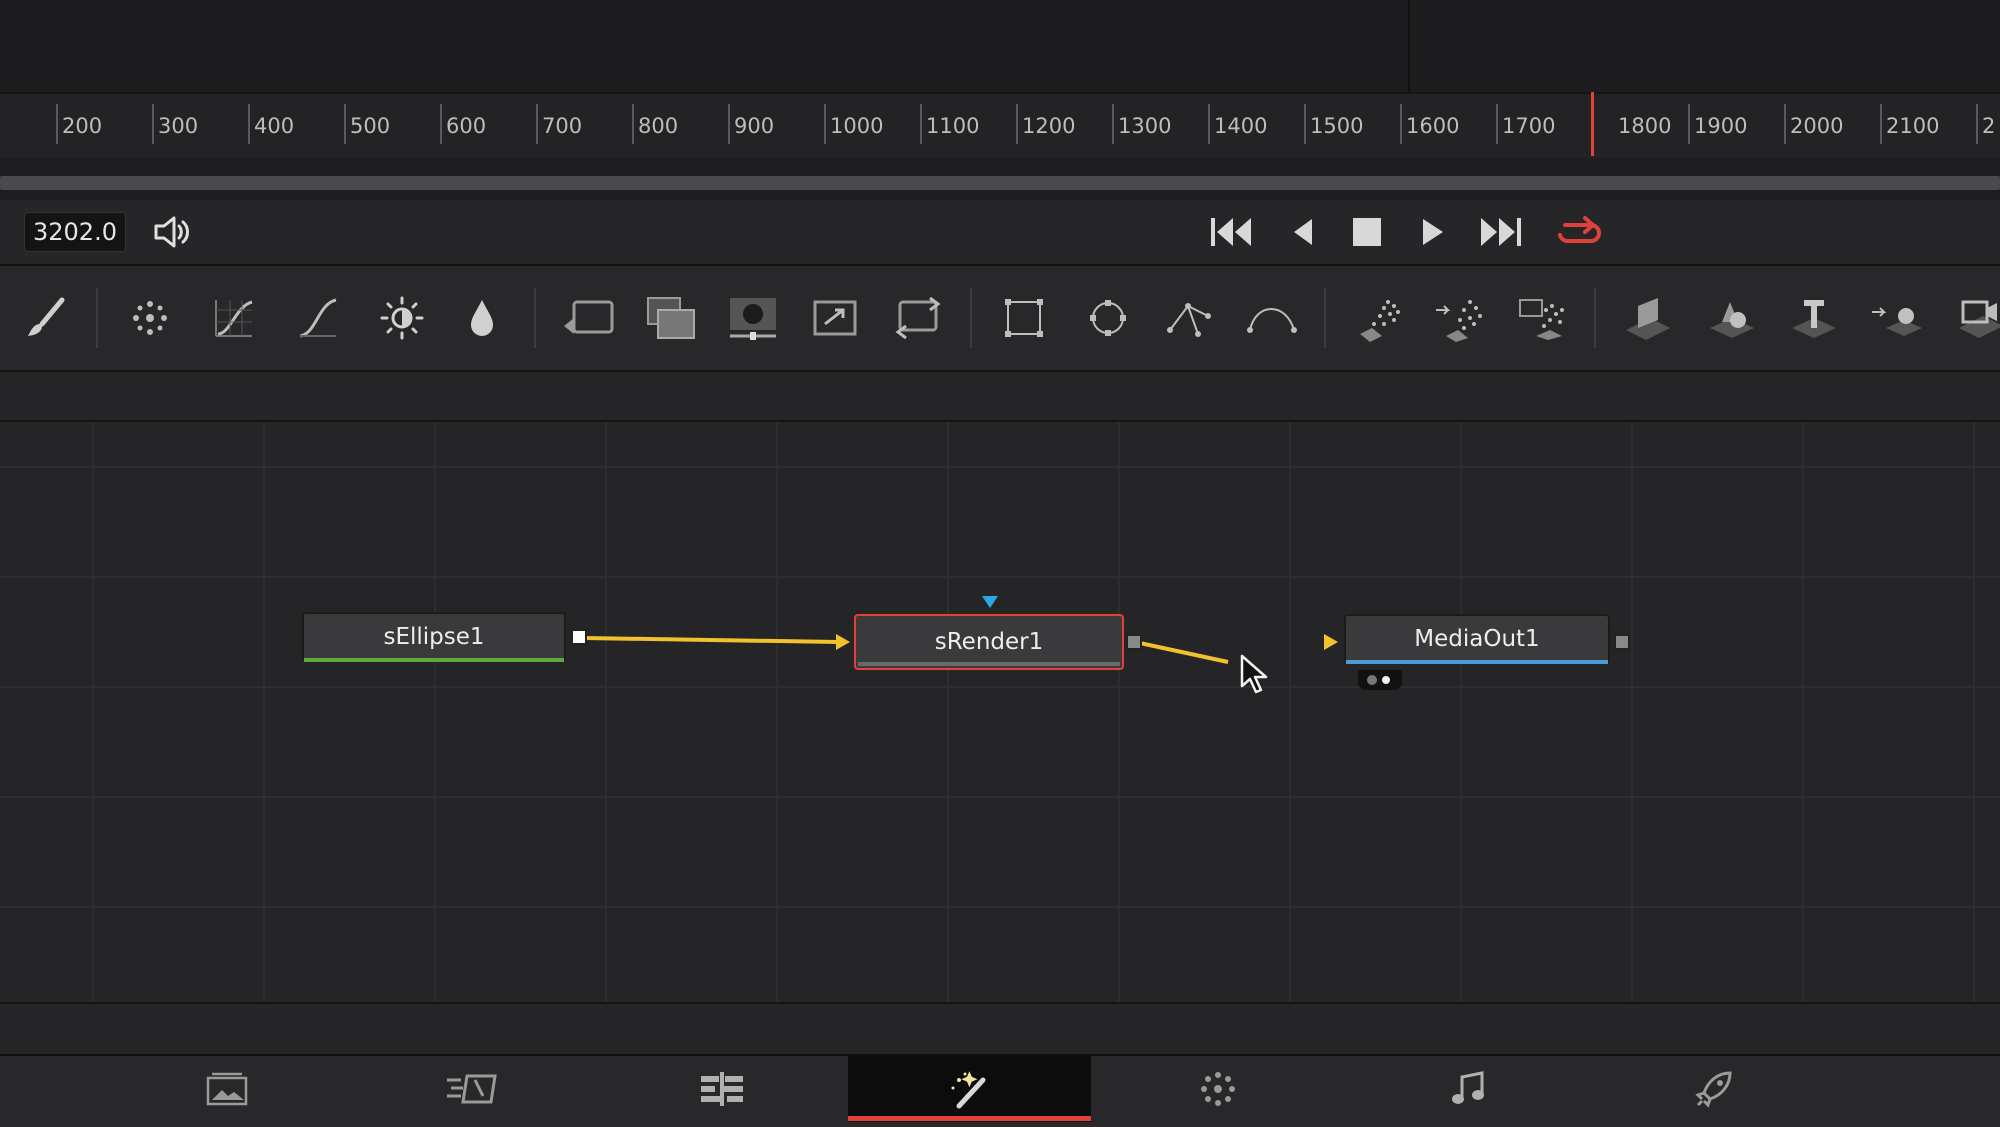 Image resolution: width=2000 pixels, height=1127 pixels. Describe the element at coordinates (857, 126) in the screenshot. I see `ruler-label: 1000` at that location.